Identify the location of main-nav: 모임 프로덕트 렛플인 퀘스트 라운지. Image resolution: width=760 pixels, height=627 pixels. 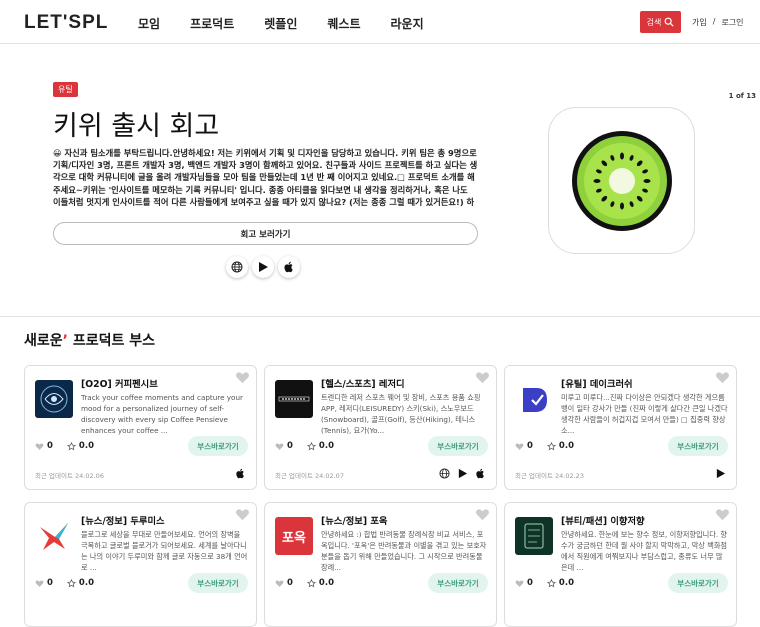
(296, 23).